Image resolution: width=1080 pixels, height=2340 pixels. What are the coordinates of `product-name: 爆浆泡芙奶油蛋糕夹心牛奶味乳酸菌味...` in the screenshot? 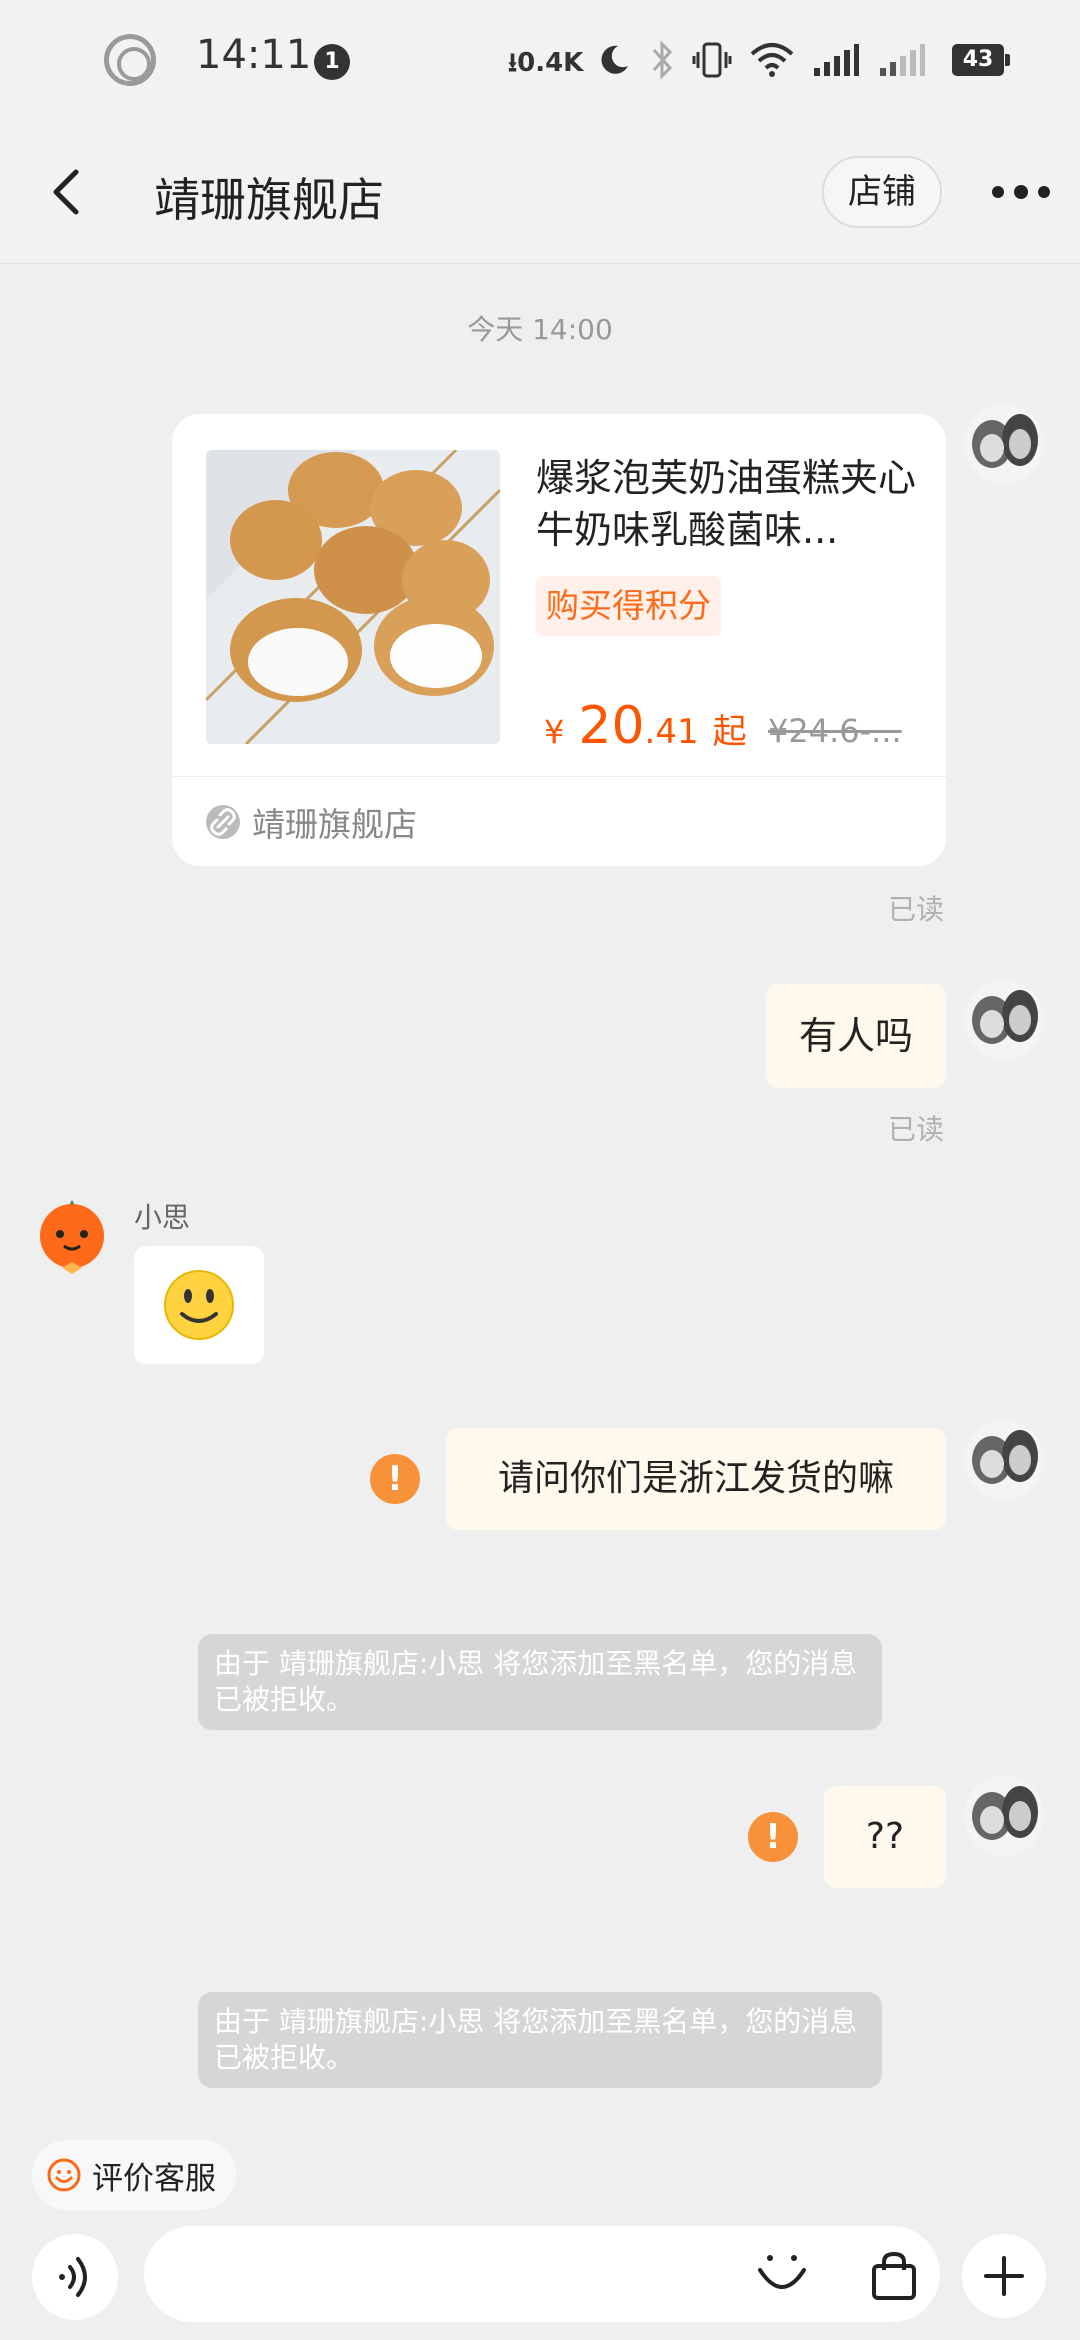 It's located at (726, 504).